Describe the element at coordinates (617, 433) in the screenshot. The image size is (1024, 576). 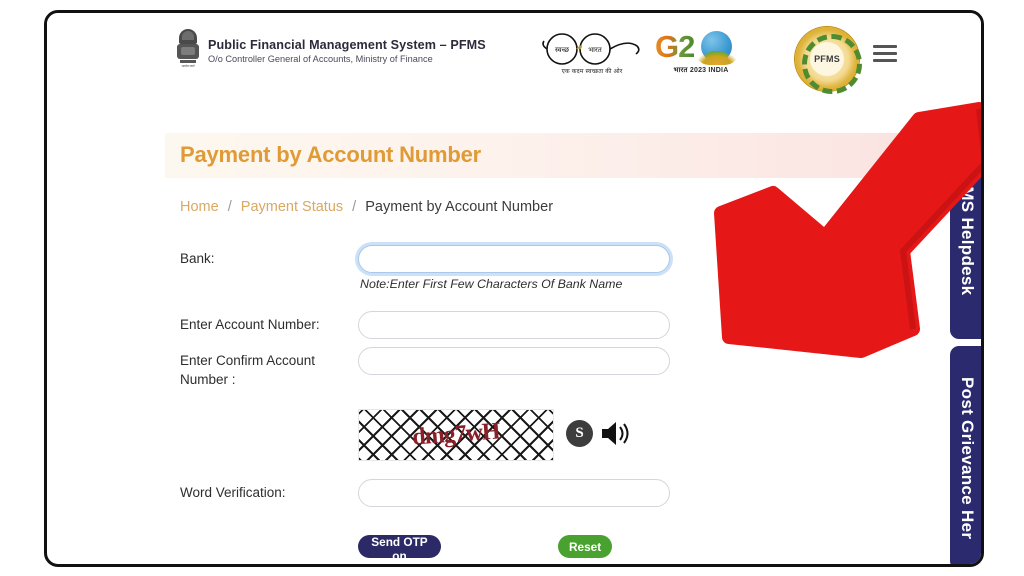
I see `speaker-icon` at that location.